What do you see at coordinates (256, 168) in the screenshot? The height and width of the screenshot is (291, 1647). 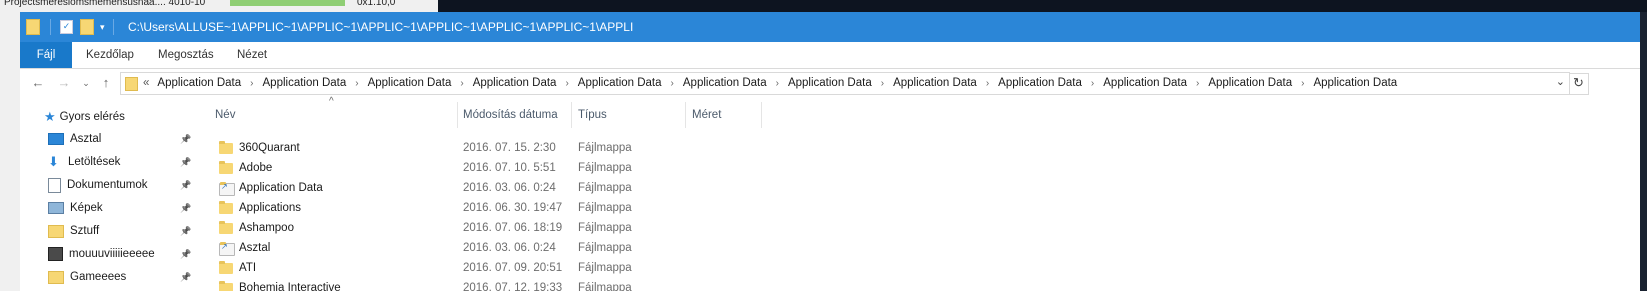 I see `cell-name: Adobe` at bounding box center [256, 168].